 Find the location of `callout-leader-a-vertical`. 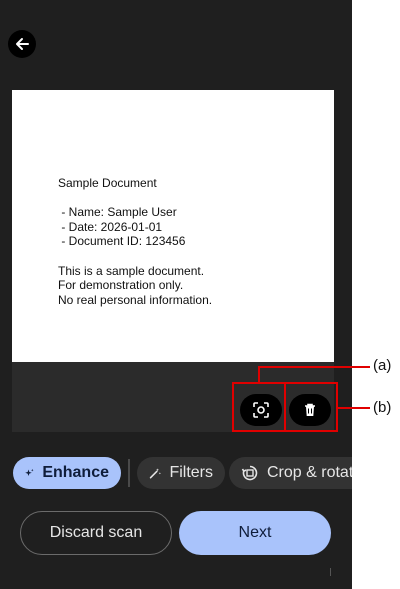

callout-leader-a-vertical is located at coordinates (259, 374).